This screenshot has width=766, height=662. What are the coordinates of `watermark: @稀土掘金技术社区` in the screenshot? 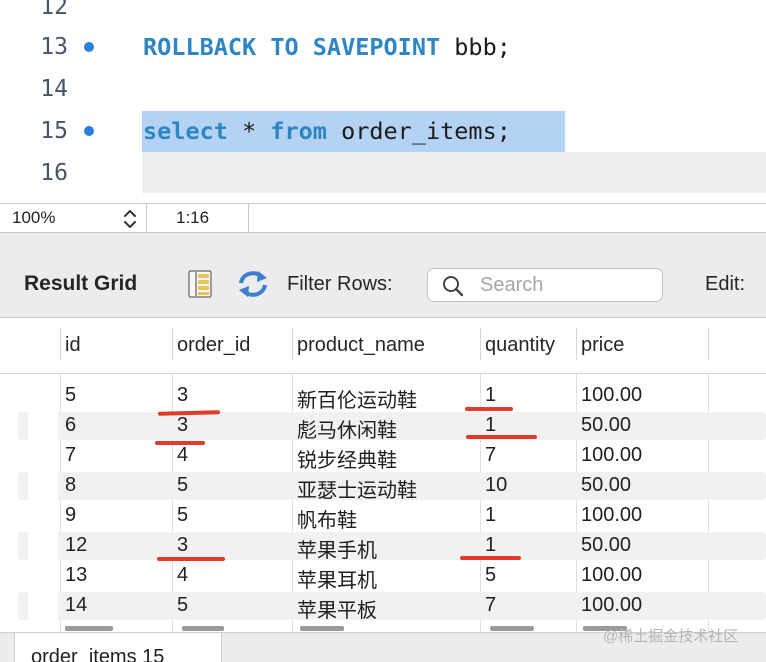 It's located at (671, 636).